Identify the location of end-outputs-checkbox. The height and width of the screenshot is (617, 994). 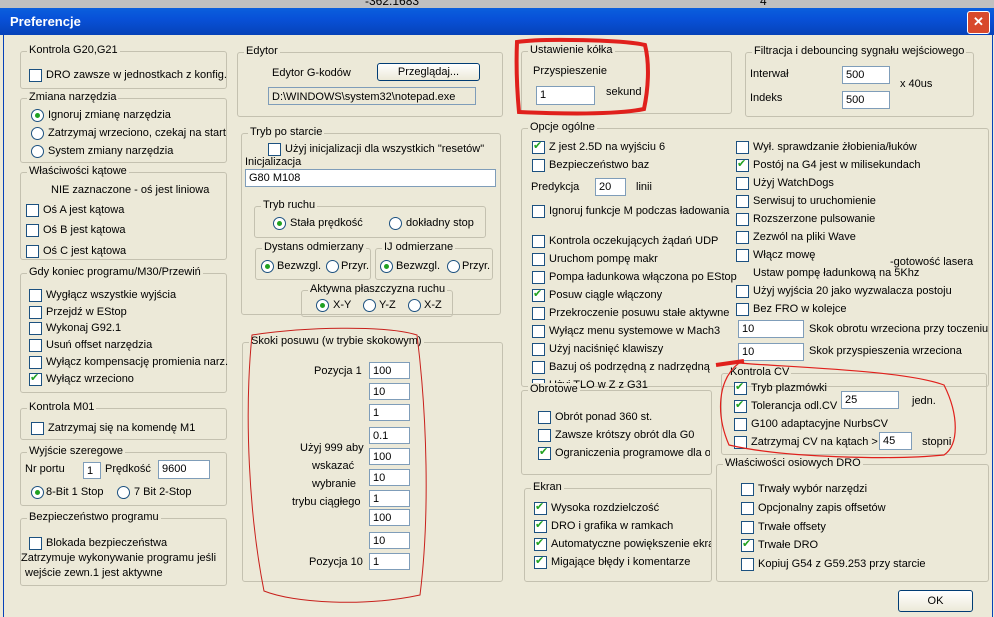
(35, 295).